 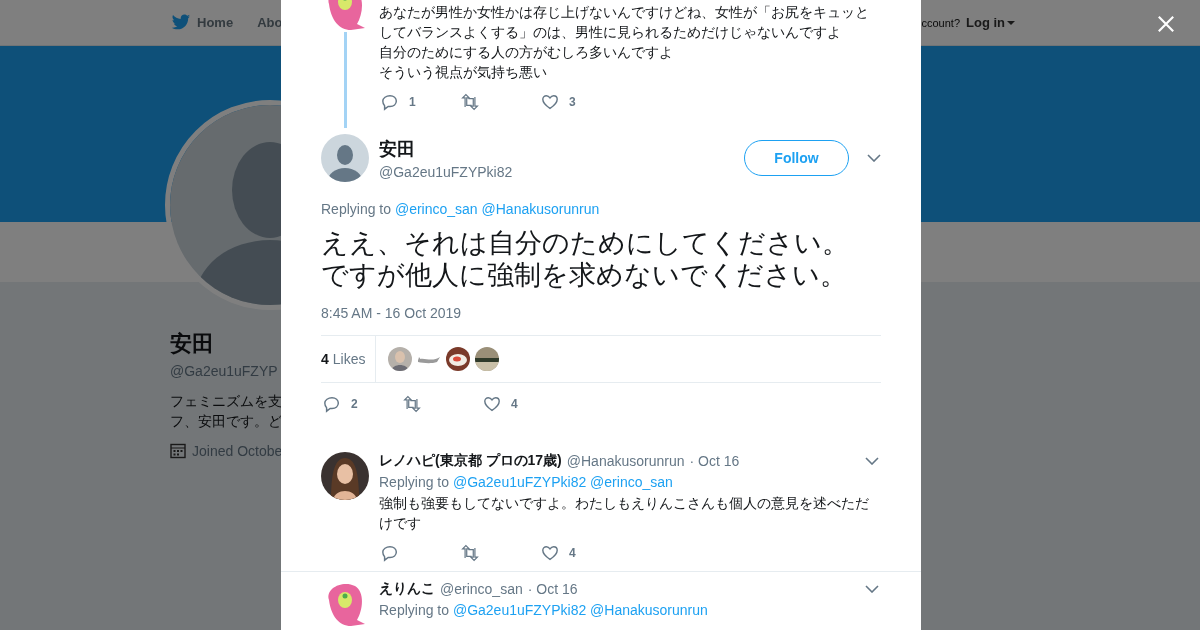 What do you see at coordinates (178, 451) in the screenshot?
I see `calendar-icon` at bounding box center [178, 451].